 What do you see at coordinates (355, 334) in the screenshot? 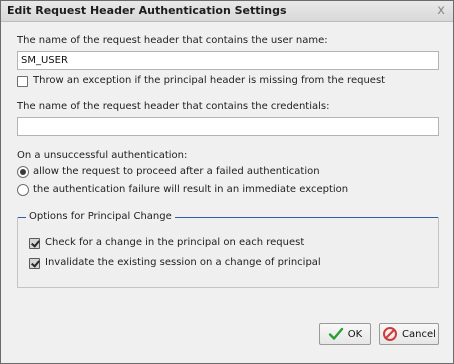
I see `ok-button-label: OK` at bounding box center [355, 334].